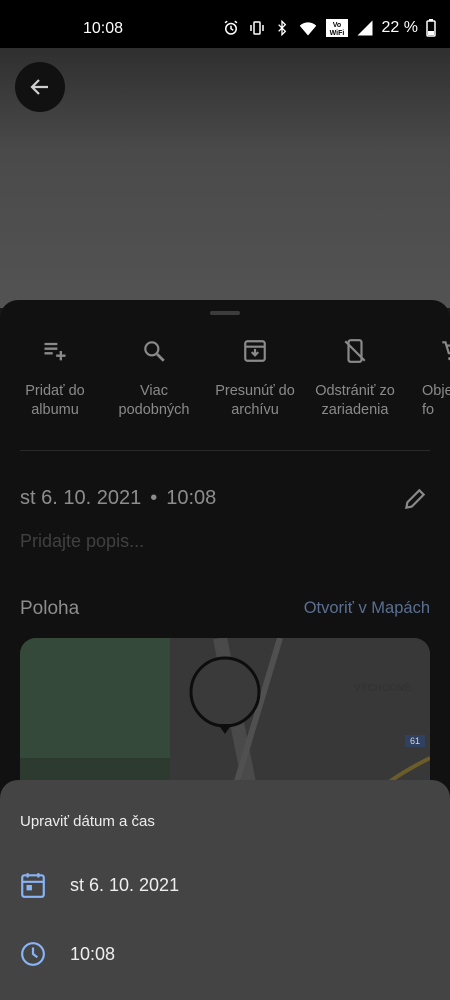 This screenshot has width=450, height=1000. I want to click on dialog-title: Upraviť dátum a čas, so click(87, 821).